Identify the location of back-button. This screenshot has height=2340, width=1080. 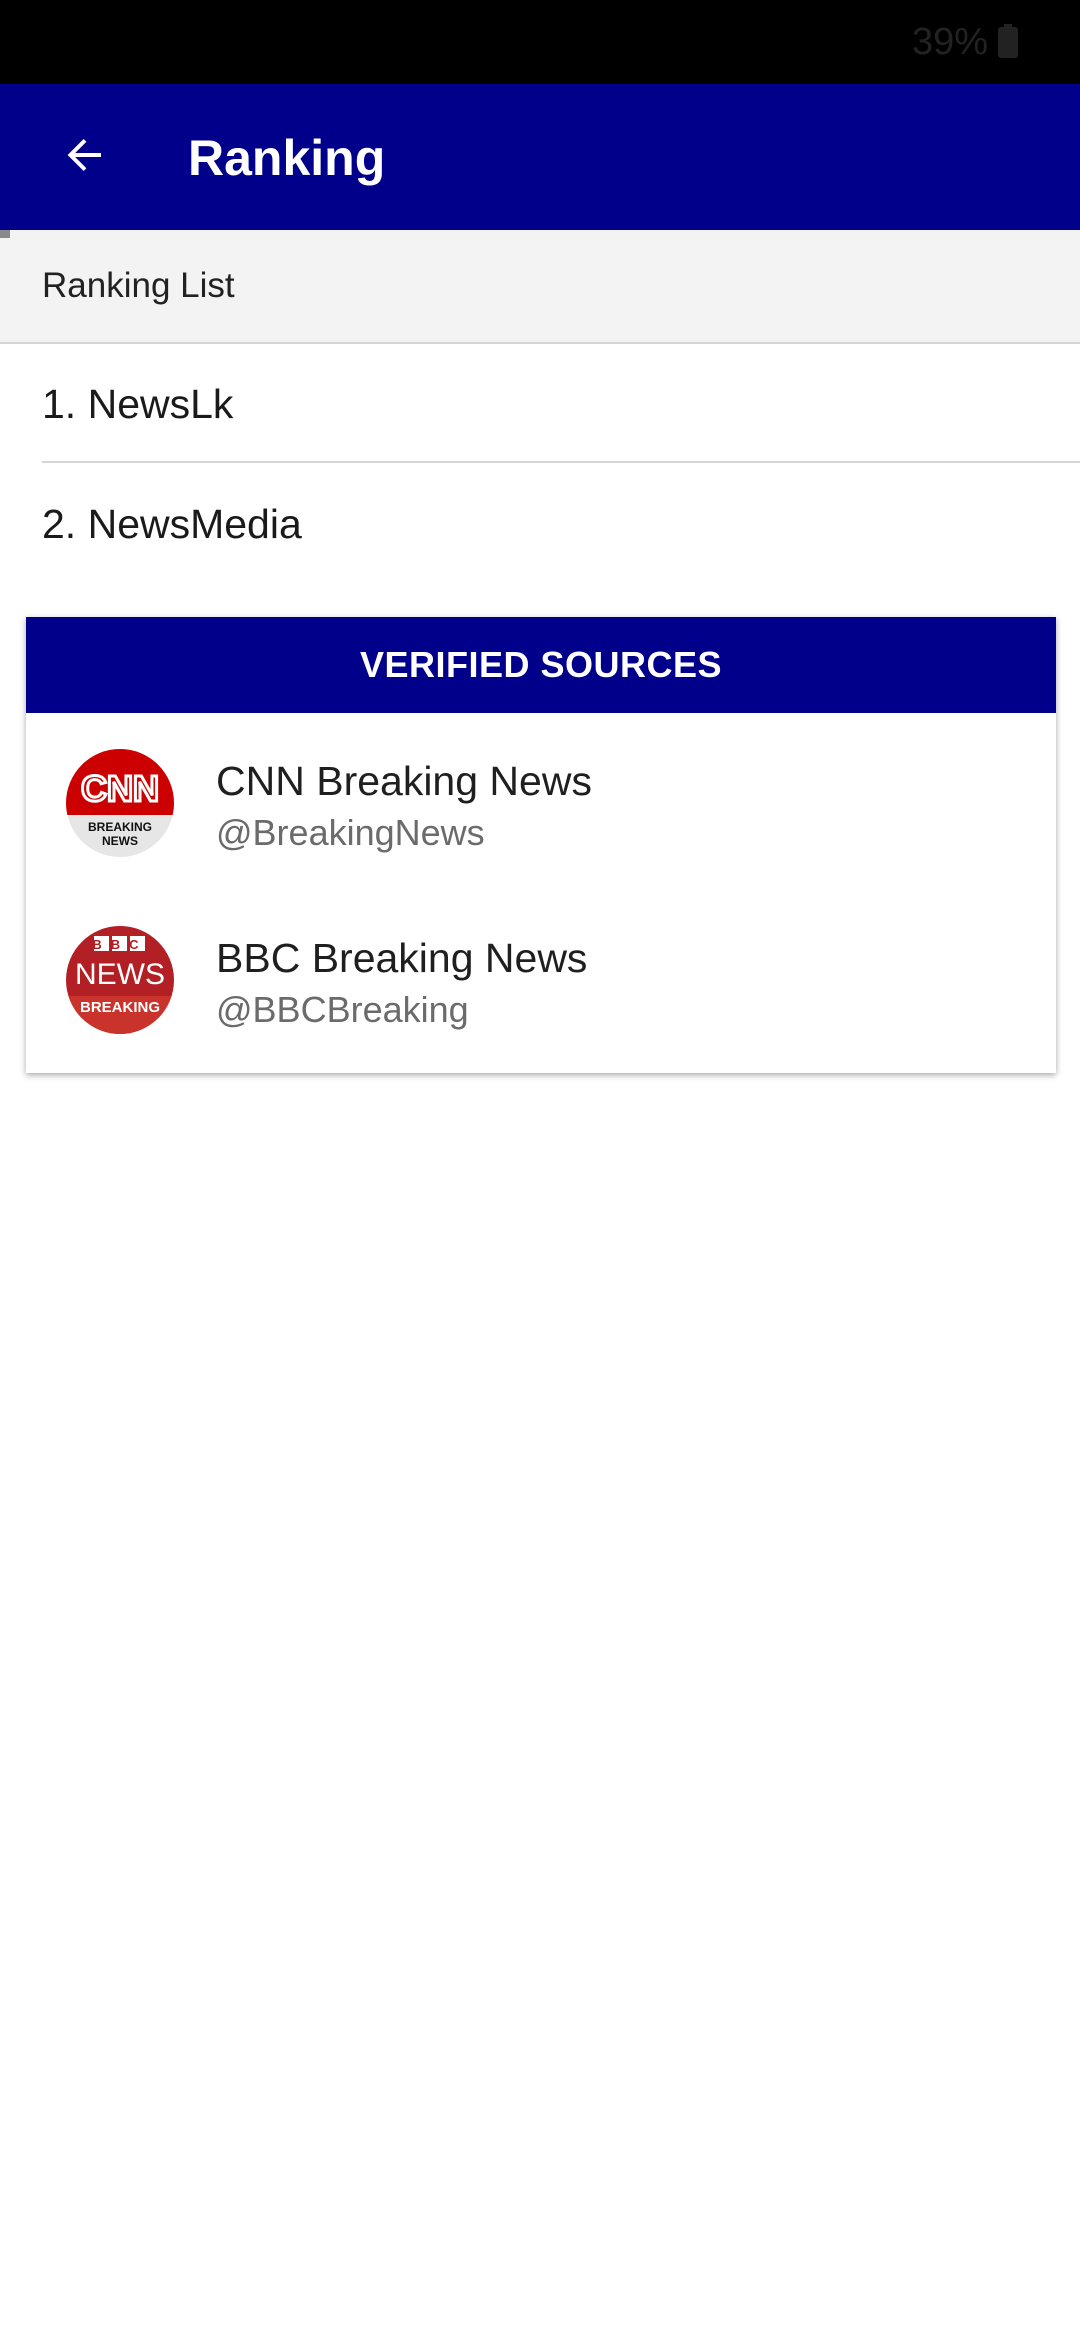
(85, 157).